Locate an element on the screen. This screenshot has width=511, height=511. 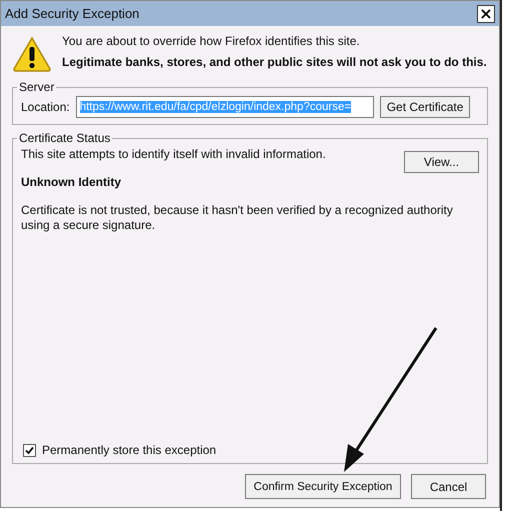
group-legend: Server is located at coordinates (36, 87).